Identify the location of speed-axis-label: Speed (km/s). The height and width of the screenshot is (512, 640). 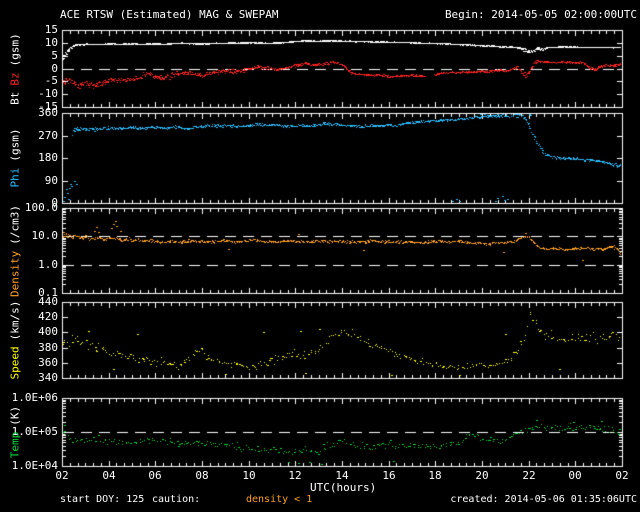
(15, 340).